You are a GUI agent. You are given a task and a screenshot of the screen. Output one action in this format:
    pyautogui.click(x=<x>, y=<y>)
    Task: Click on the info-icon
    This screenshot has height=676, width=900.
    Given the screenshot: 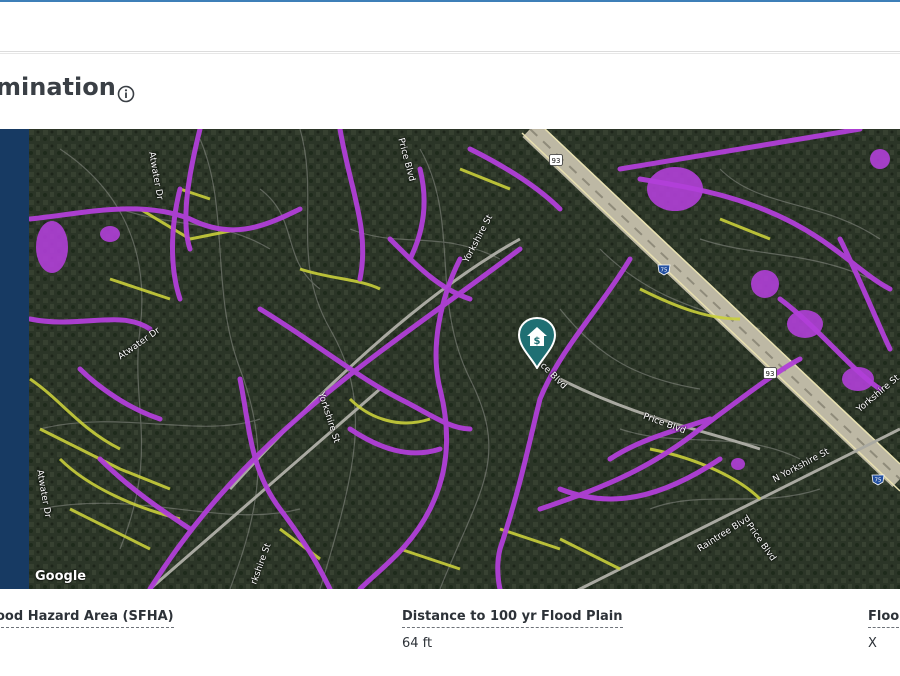 What is the action you would take?
    pyautogui.click(x=126, y=94)
    